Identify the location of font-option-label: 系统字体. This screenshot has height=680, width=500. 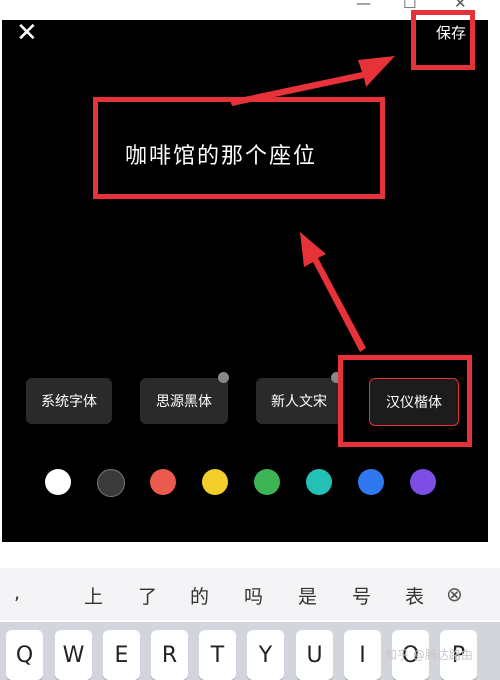
(69, 402).